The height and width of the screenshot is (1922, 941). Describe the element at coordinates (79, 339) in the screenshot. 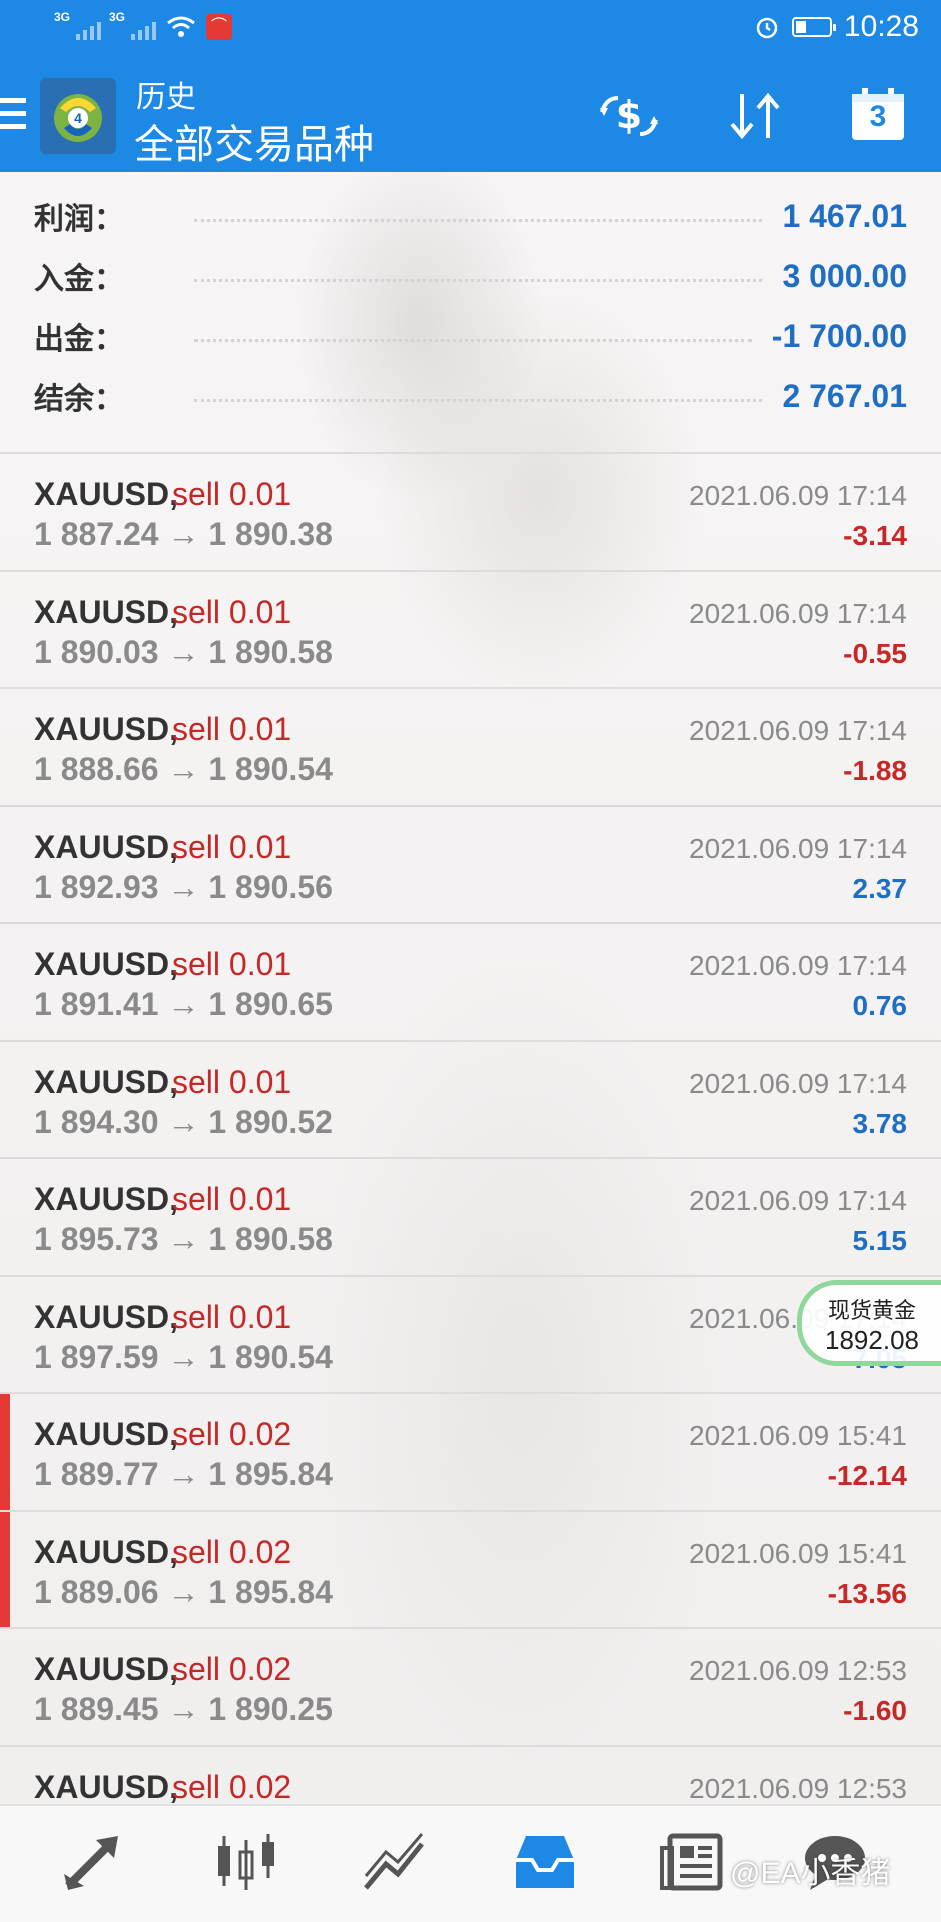

I see `summary-label: 出金：` at that location.